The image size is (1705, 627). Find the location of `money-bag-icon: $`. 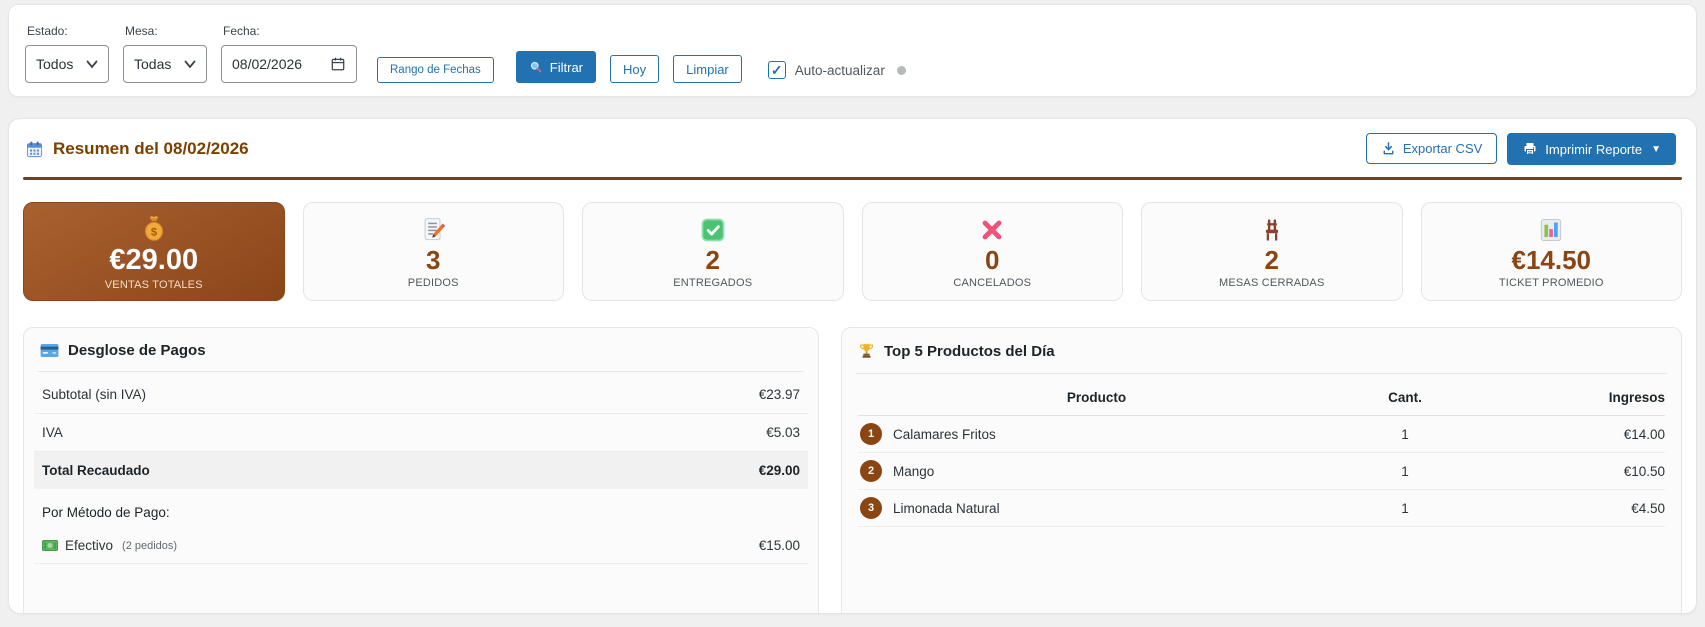

money-bag-icon: $ is located at coordinates (154, 228).